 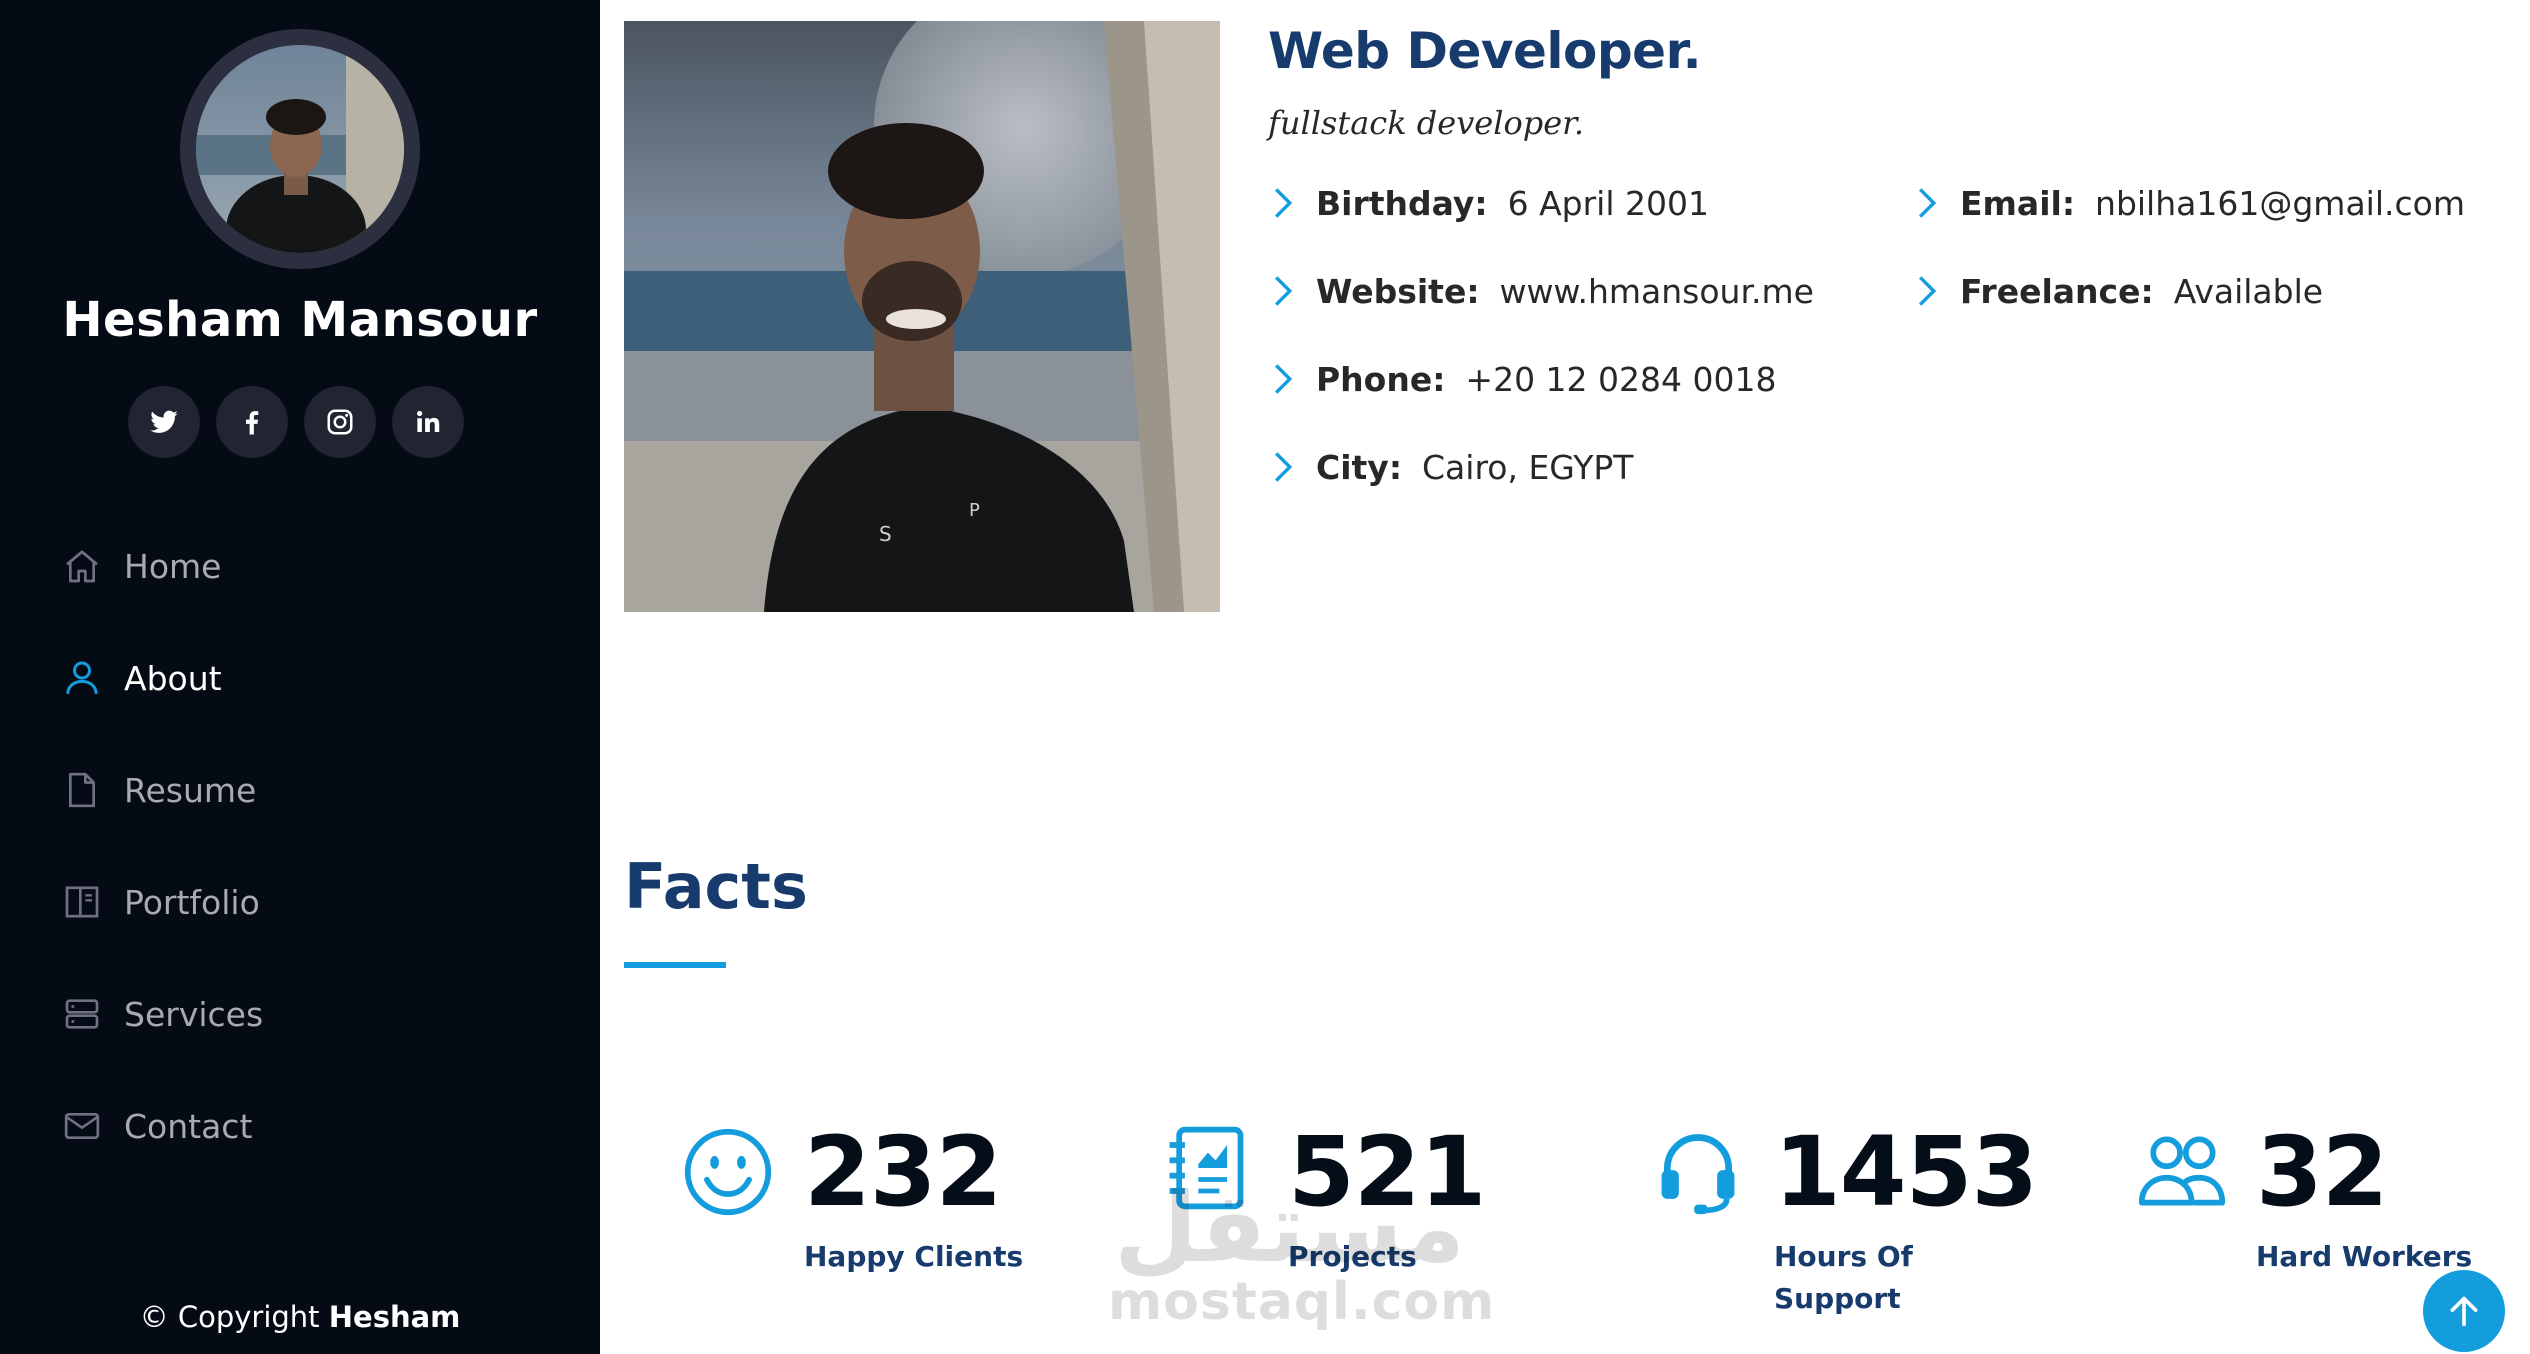 I want to click on info-freelance-value: Available, so click(x=2248, y=291).